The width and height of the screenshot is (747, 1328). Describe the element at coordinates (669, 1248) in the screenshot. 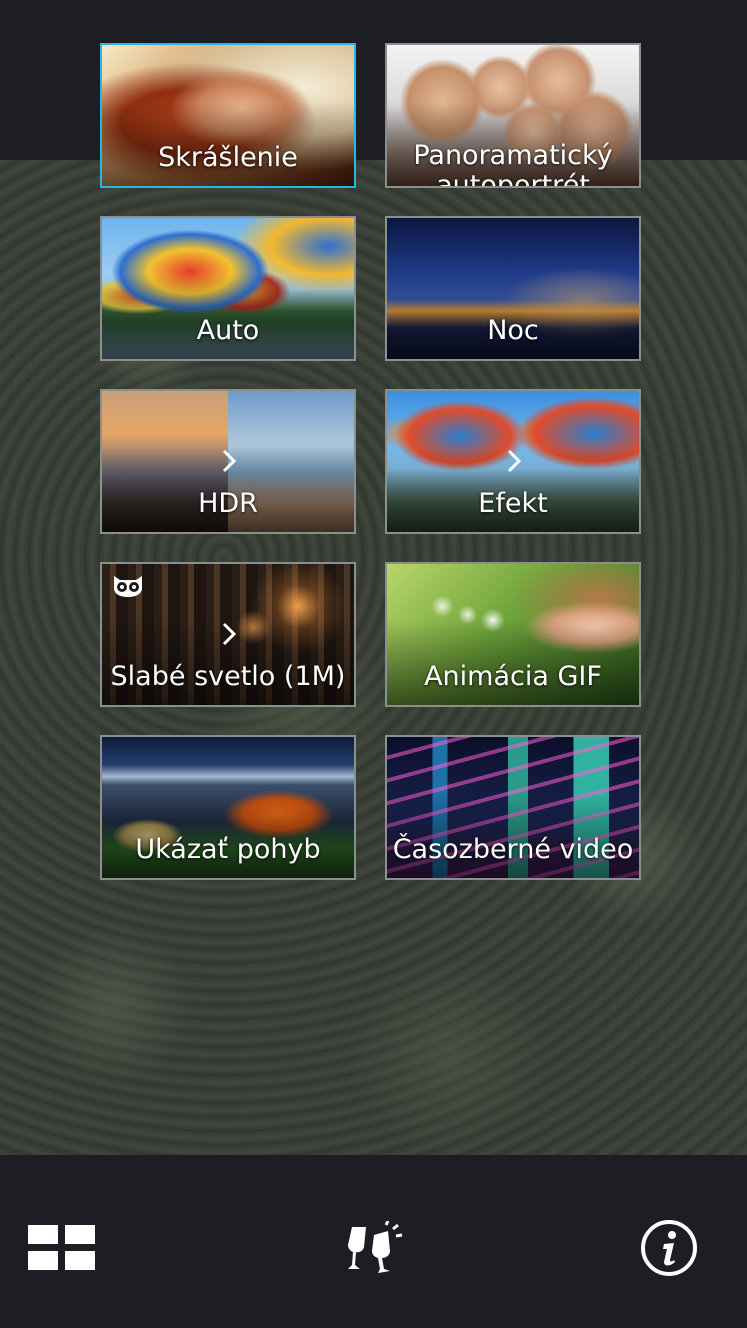

I see `info-icon` at that location.